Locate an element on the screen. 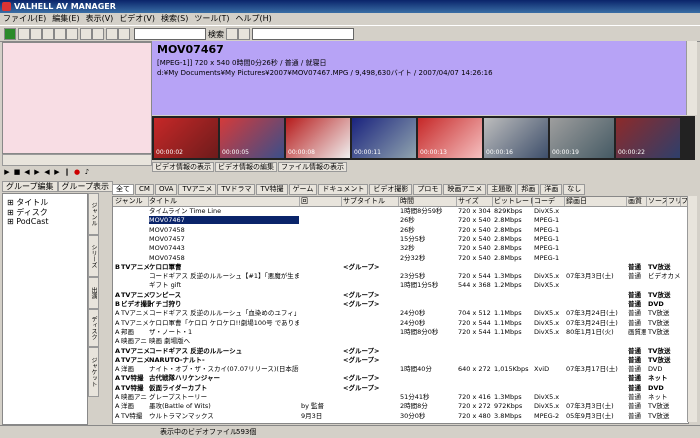 This screenshot has width=700, height=438. play-icon: ▶ is located at coordinates (7, 172).